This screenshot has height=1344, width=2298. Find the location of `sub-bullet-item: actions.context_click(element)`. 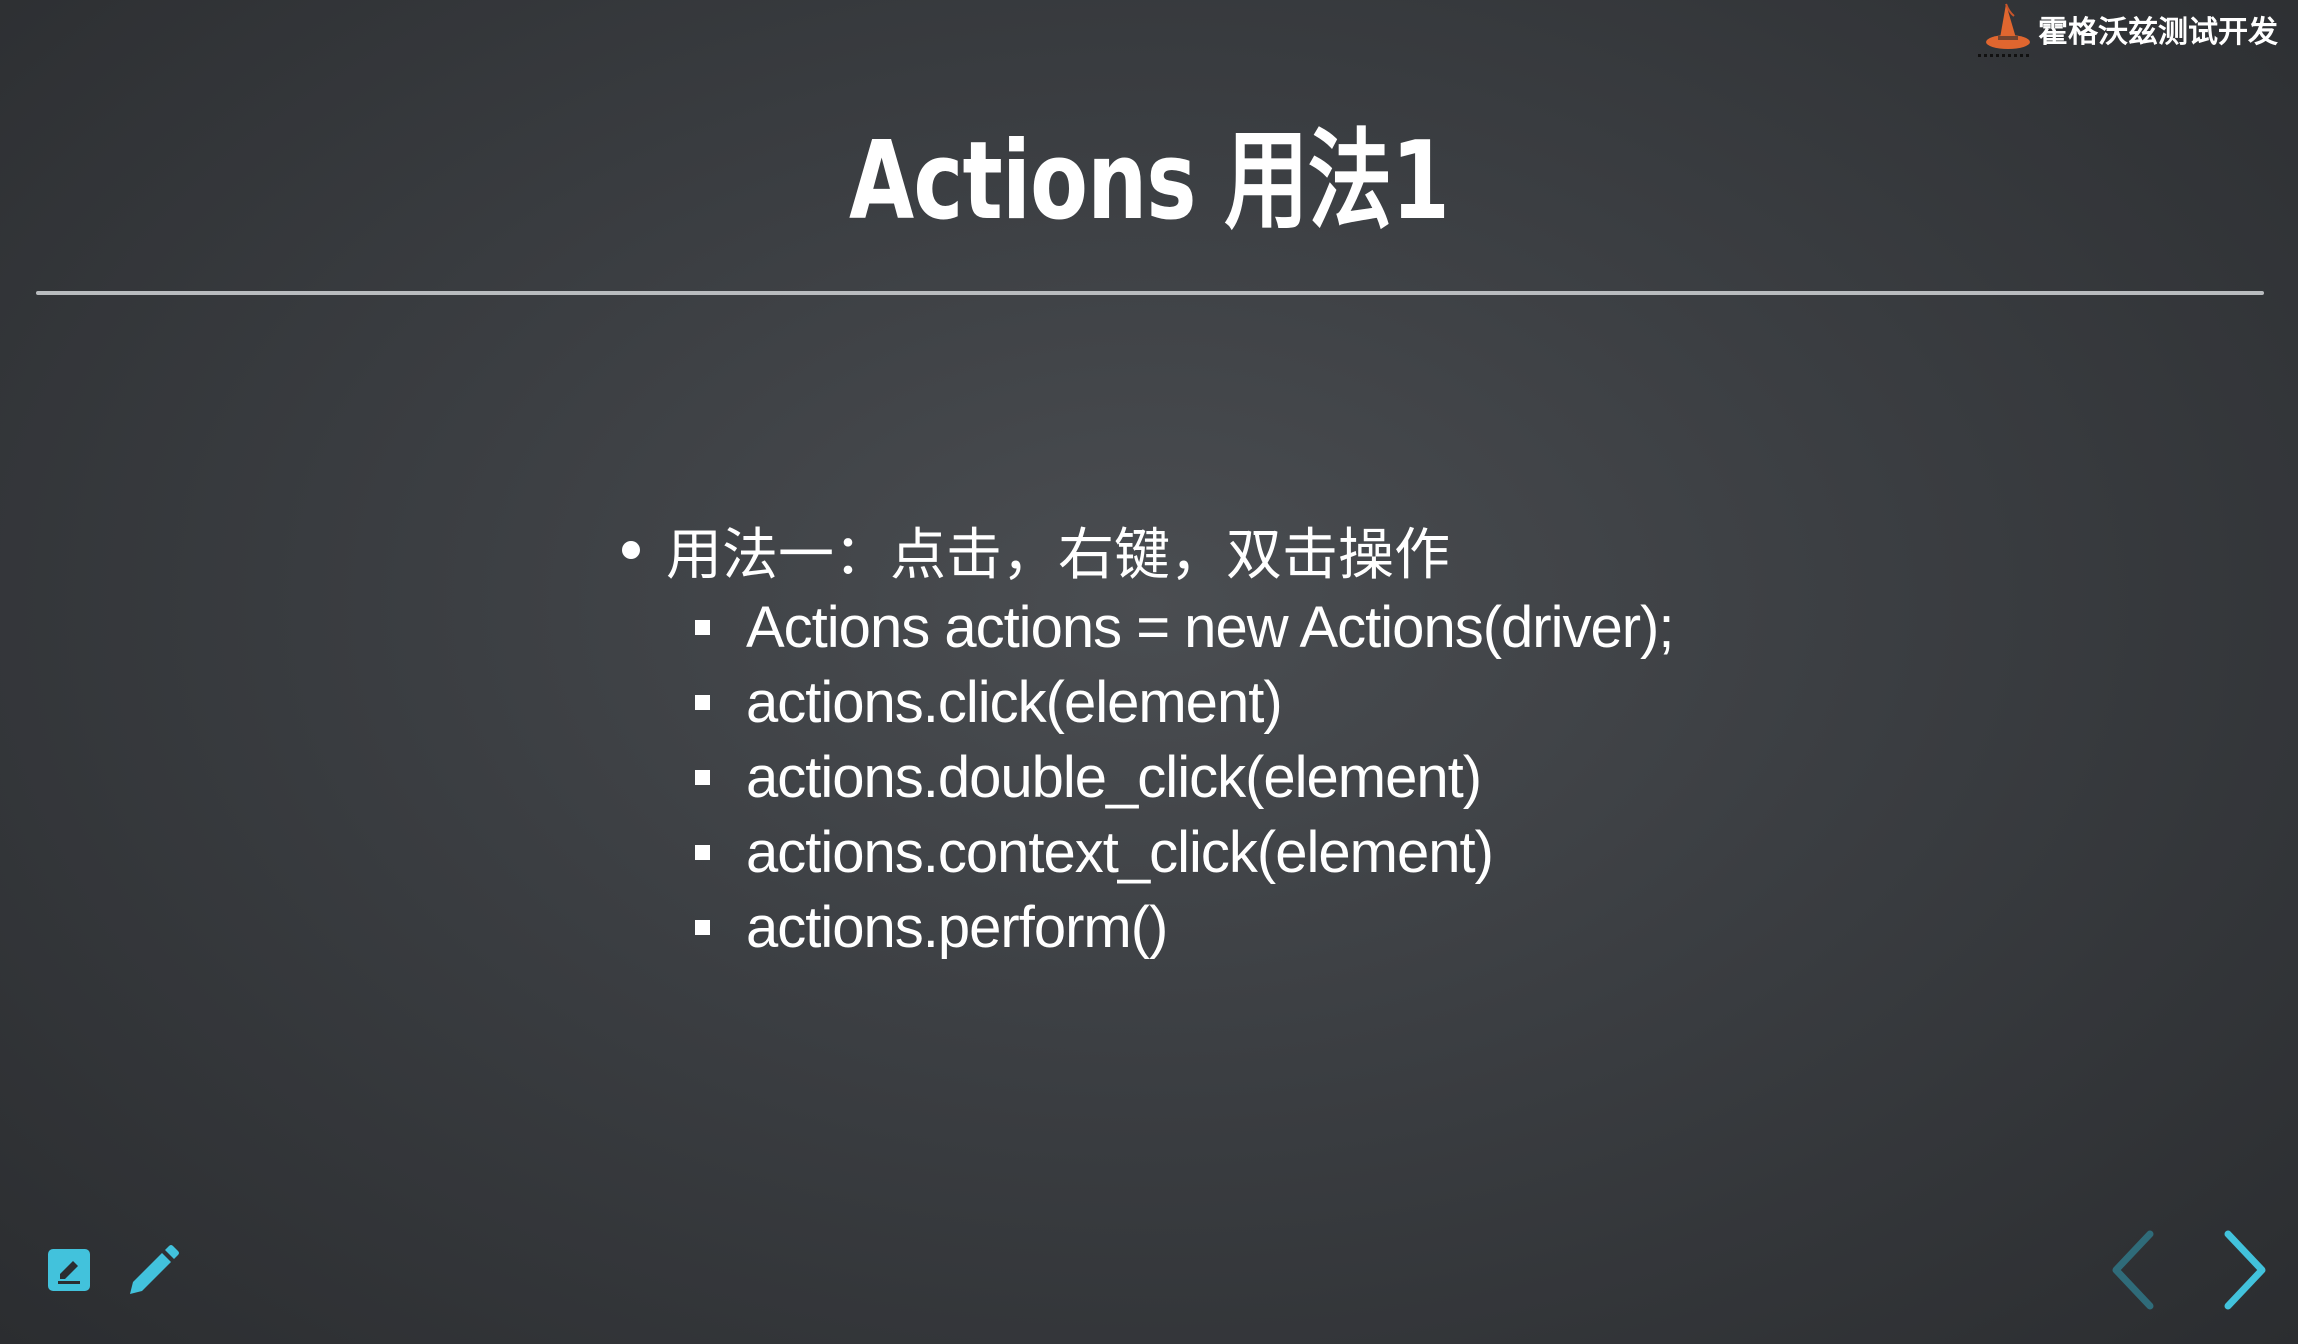

sub-bullet-item: actions.context_click(element) is located at coordinates (1360, 852).